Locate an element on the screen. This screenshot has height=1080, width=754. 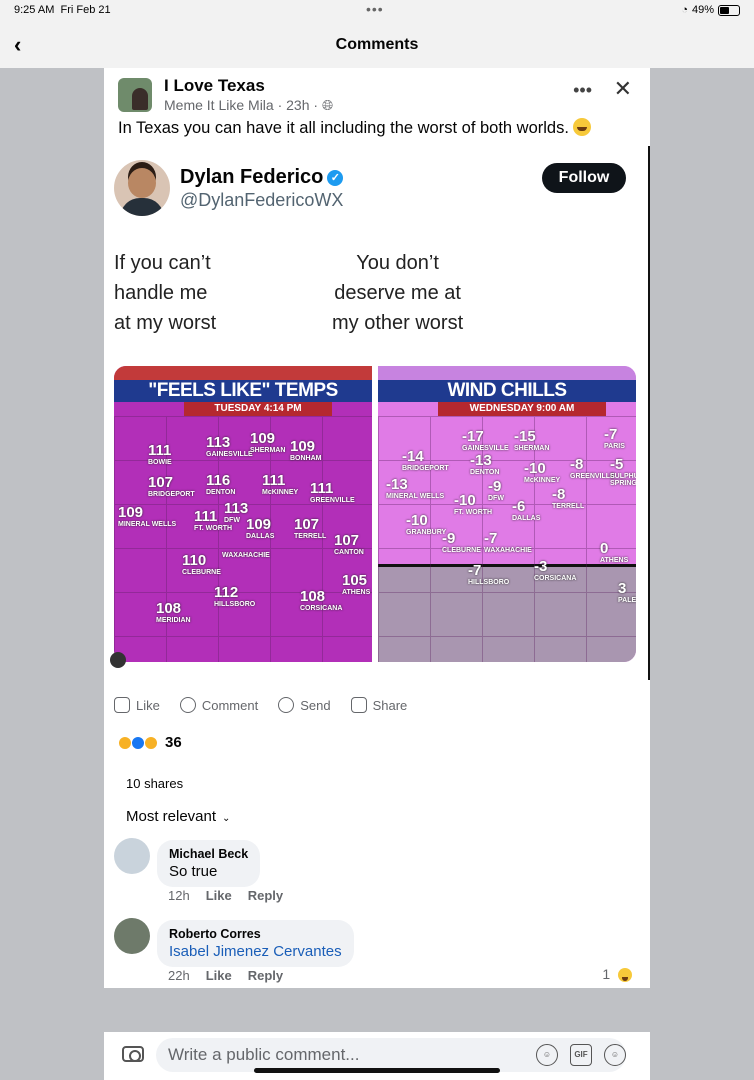
city-value: 3 is located at coordinates (622, 588).